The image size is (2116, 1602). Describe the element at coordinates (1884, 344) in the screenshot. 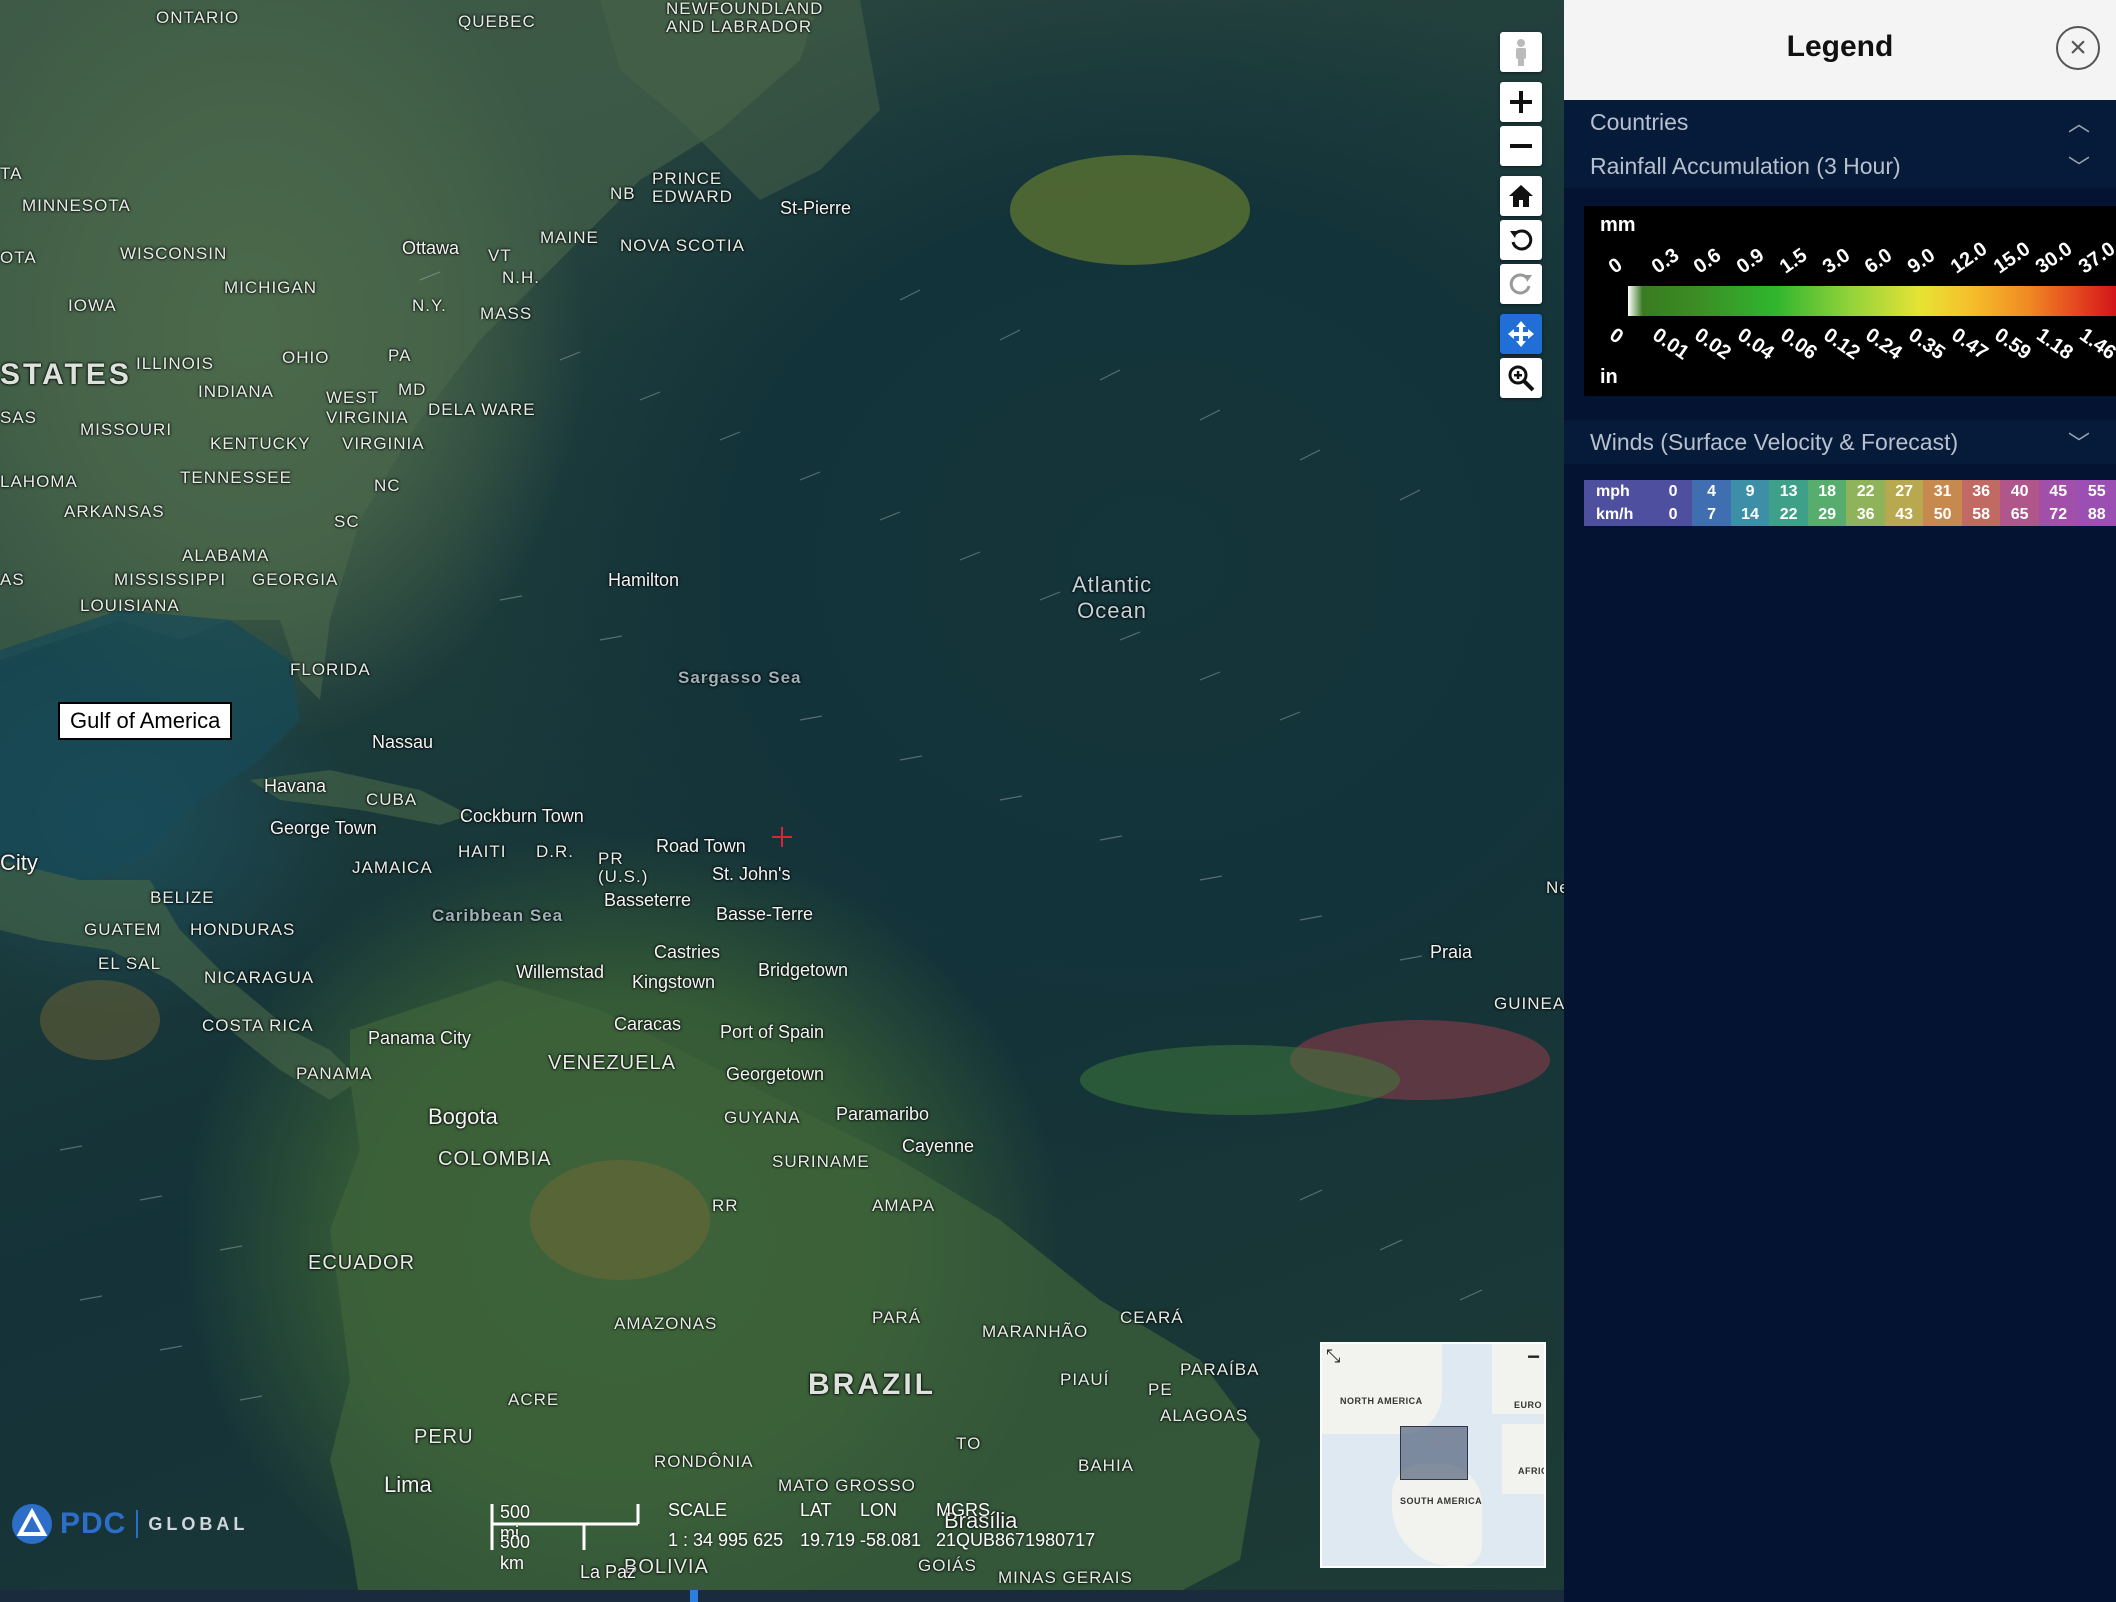

I see `rainfall-in-tick: 0.24` at that location.